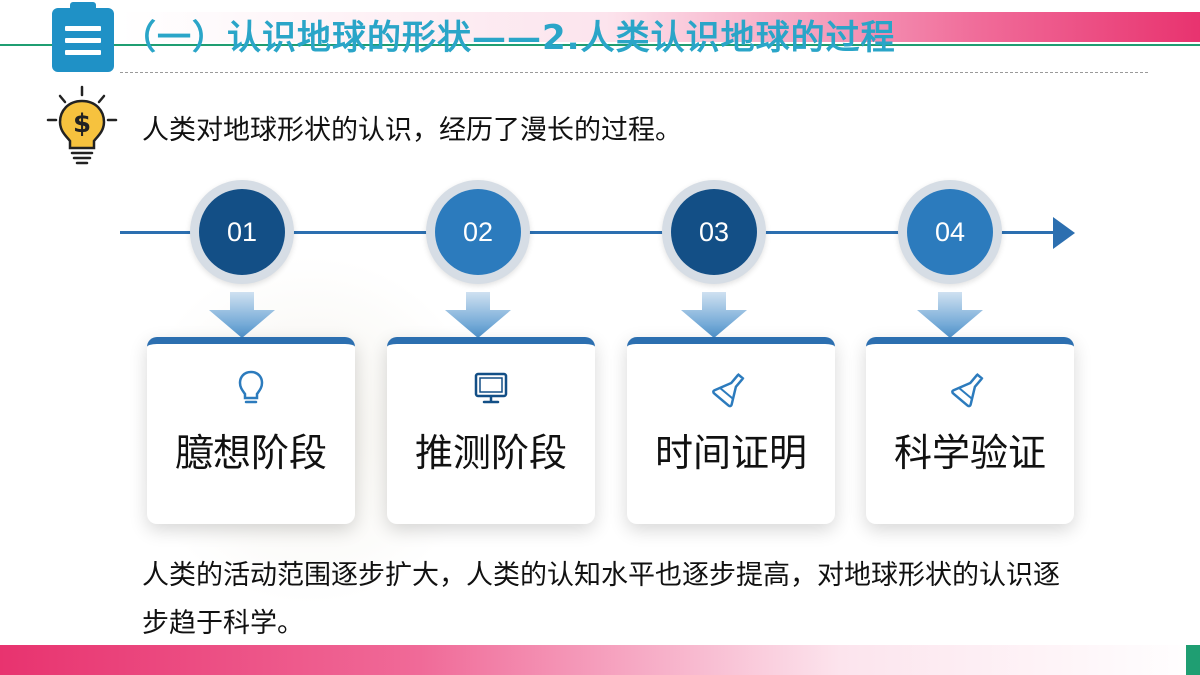 The width and height of the screenshot is (1200, 675). I want to click on footer-gradient-band, so click(600, 660).